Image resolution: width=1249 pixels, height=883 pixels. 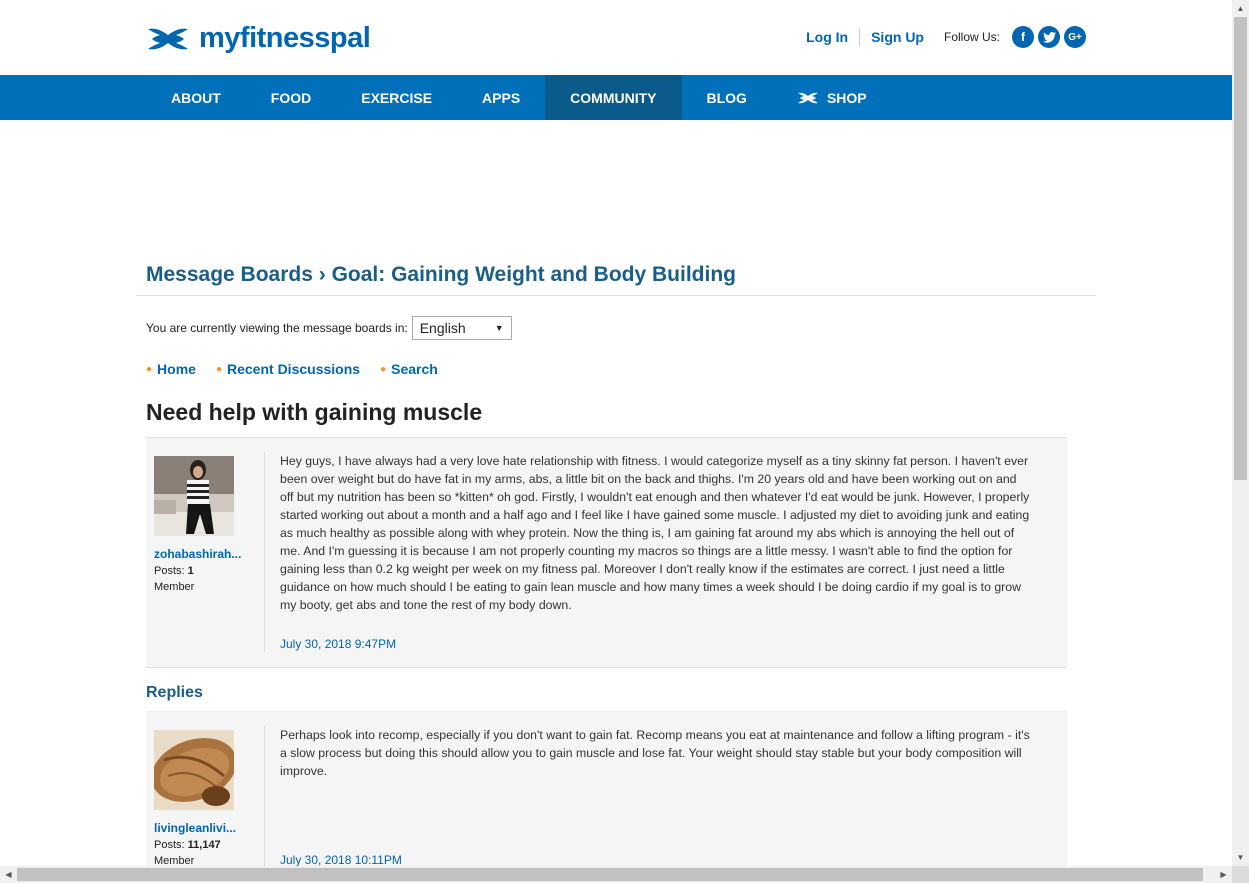 I want to click on vertical-scrollbar: ▲ ▼, so click(x=1240, y=433).